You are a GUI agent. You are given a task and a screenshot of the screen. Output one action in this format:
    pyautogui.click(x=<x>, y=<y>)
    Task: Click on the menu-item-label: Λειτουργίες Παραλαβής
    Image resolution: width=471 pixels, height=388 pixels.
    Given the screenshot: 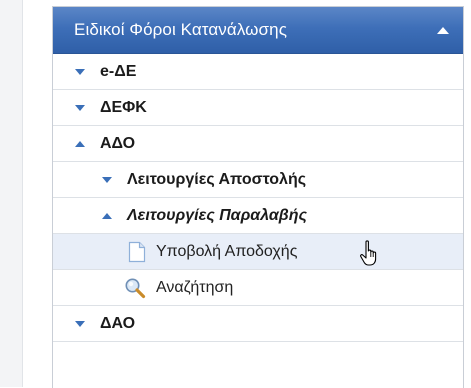 What is the action you would take?
    pyautogui.click(x=217, y=215)
    